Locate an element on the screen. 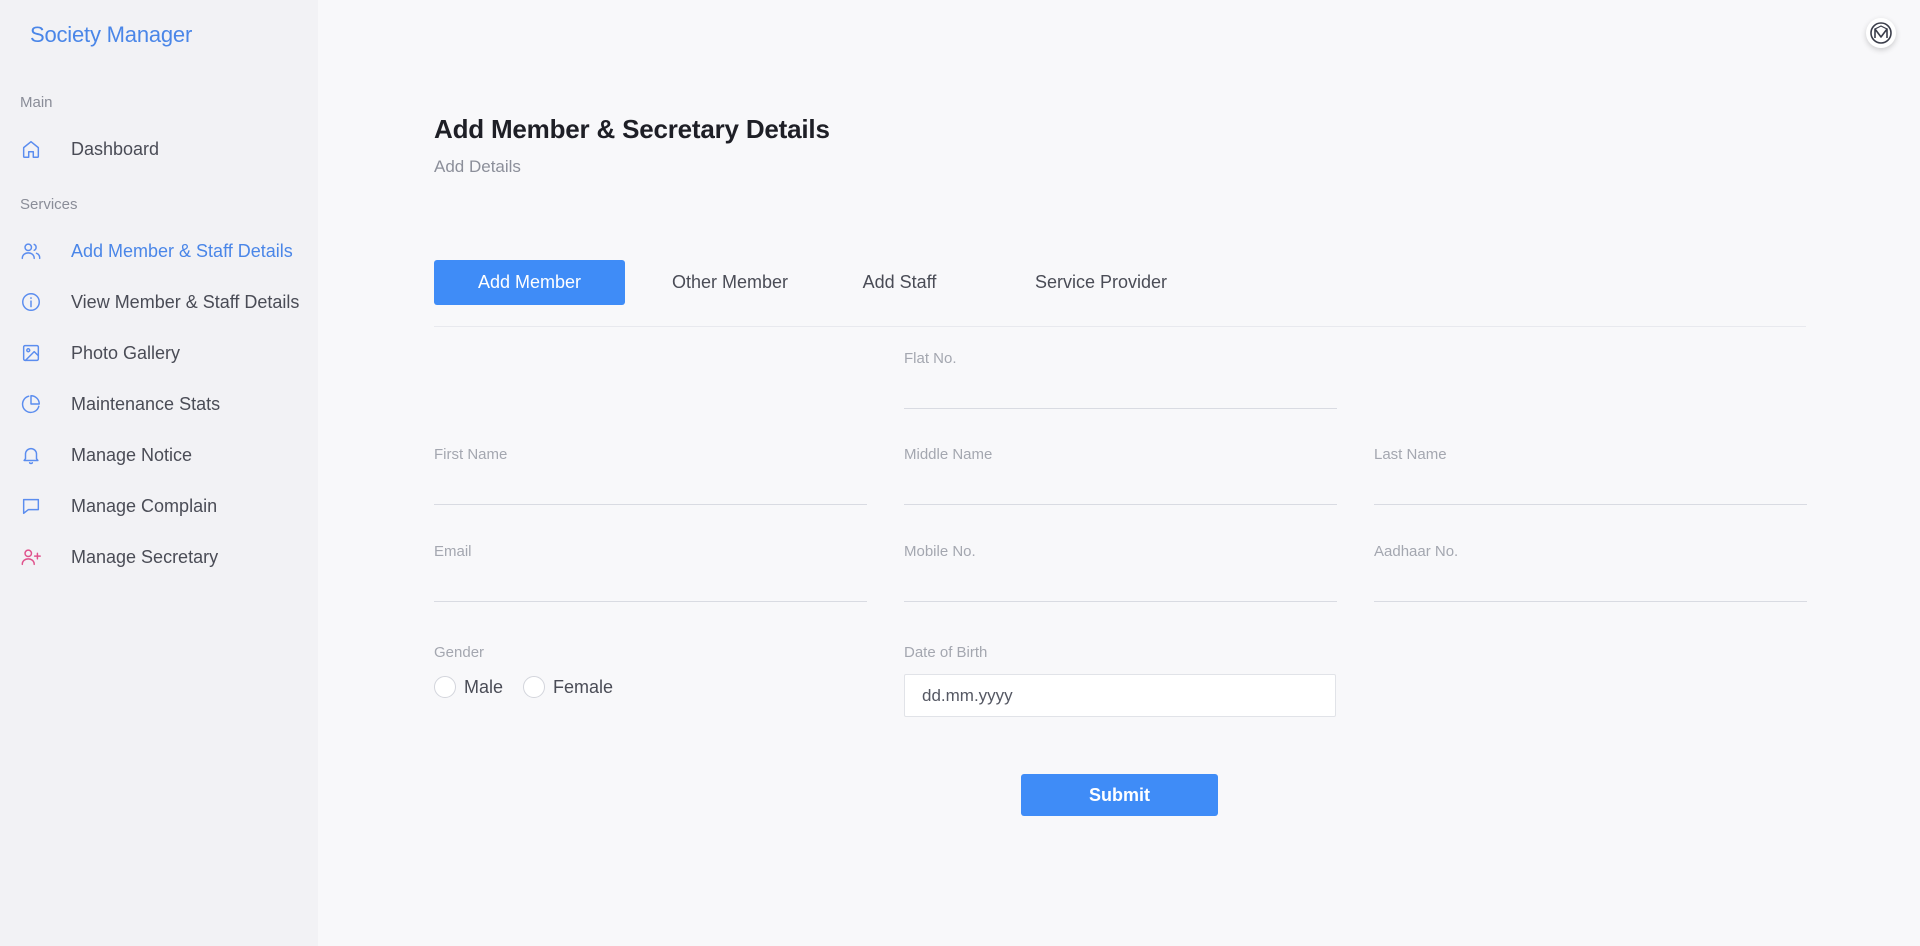 The width and height of the screenshot is (1920, 946). first-name-input is located at coordinates (650, 489).